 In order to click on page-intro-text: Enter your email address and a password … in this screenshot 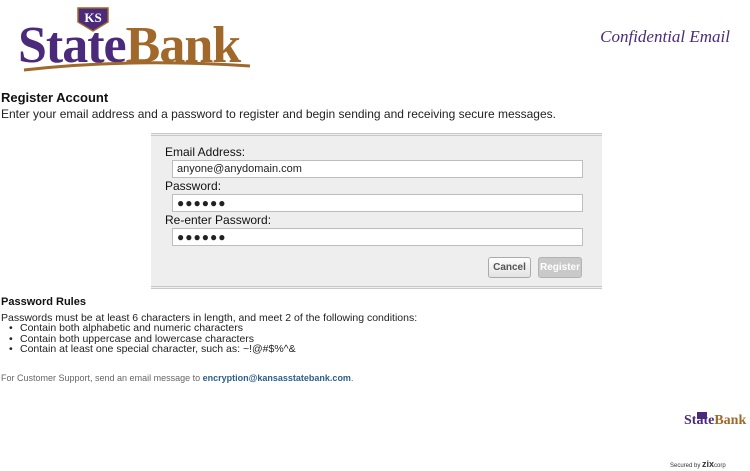, I will do `click(278, 114)`.